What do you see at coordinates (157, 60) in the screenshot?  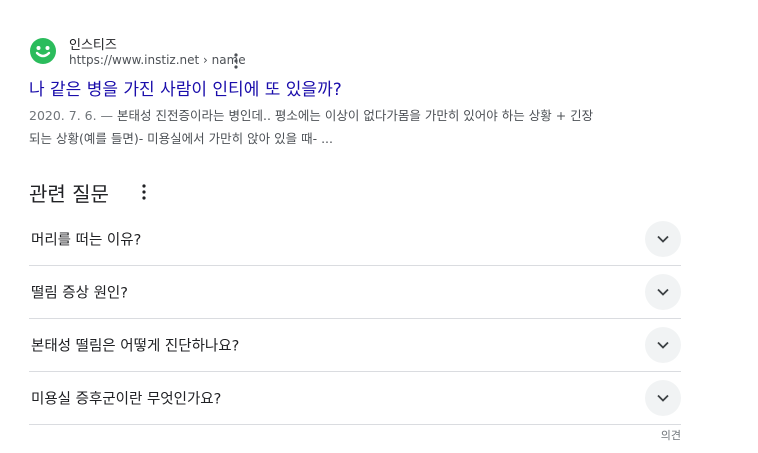 I see `site-url: https://www.instiz.net › name` at bounding box center [157, 60].